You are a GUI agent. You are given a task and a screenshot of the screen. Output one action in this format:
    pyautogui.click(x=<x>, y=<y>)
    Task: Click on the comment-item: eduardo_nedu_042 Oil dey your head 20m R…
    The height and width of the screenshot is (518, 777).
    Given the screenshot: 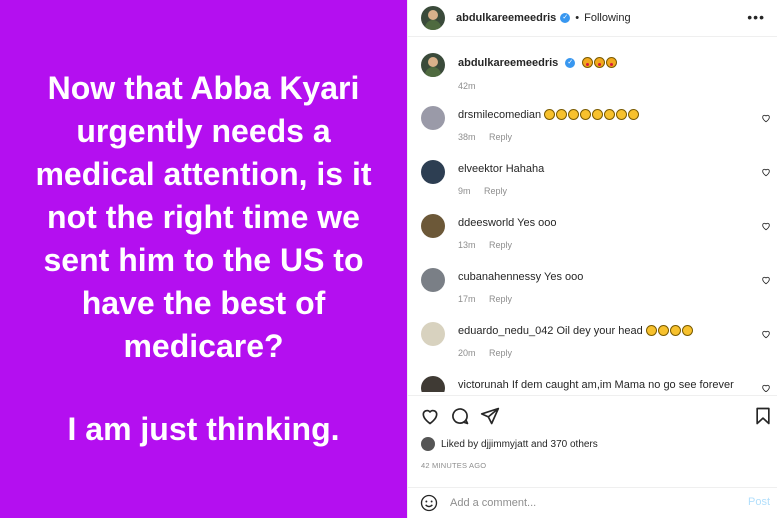 What is the action you would take?
    pyautogui.click(x=596, y=342)
    